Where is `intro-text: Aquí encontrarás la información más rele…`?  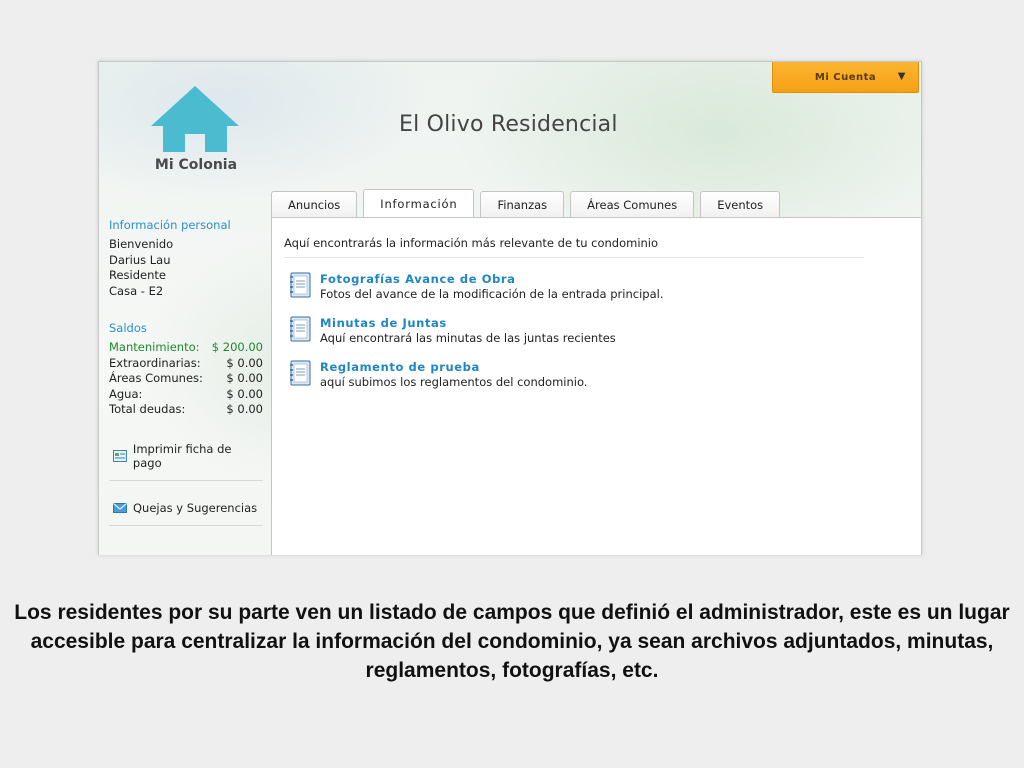 intro-text: Aquí encontrarás la información más rele… is located at coordinates (574, 247).